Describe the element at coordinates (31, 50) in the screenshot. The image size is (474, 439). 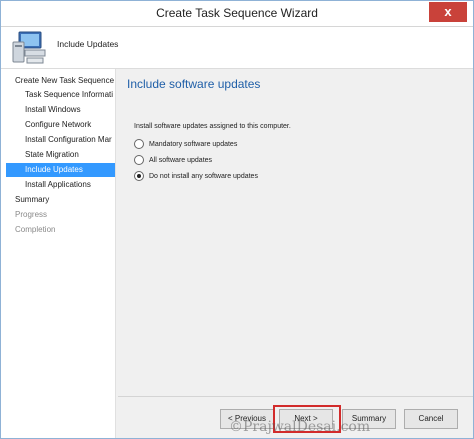
I see `computer-icon` at that location.